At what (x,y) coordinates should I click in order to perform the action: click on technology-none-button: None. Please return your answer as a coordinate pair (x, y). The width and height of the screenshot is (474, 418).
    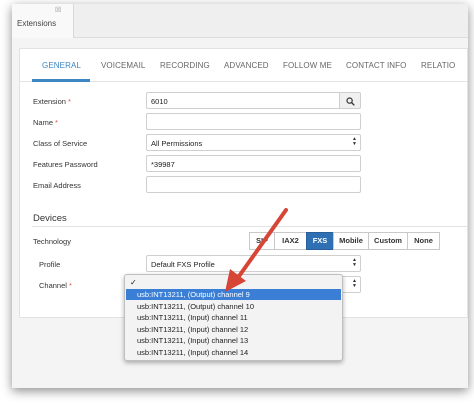
    Looking at the image, I should click on (423, 241).